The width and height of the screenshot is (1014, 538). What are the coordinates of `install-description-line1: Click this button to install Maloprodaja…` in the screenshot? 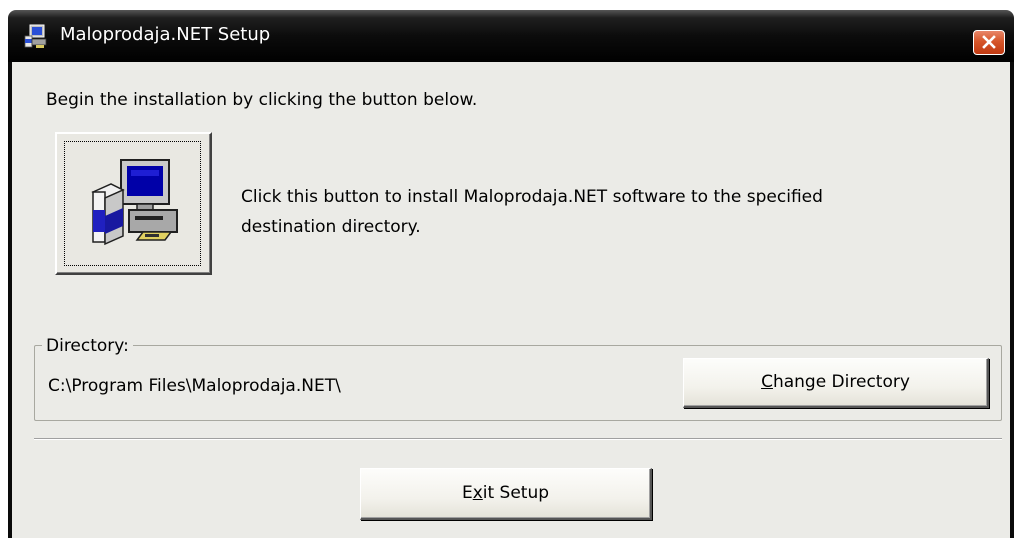 It's located at (532, 197).